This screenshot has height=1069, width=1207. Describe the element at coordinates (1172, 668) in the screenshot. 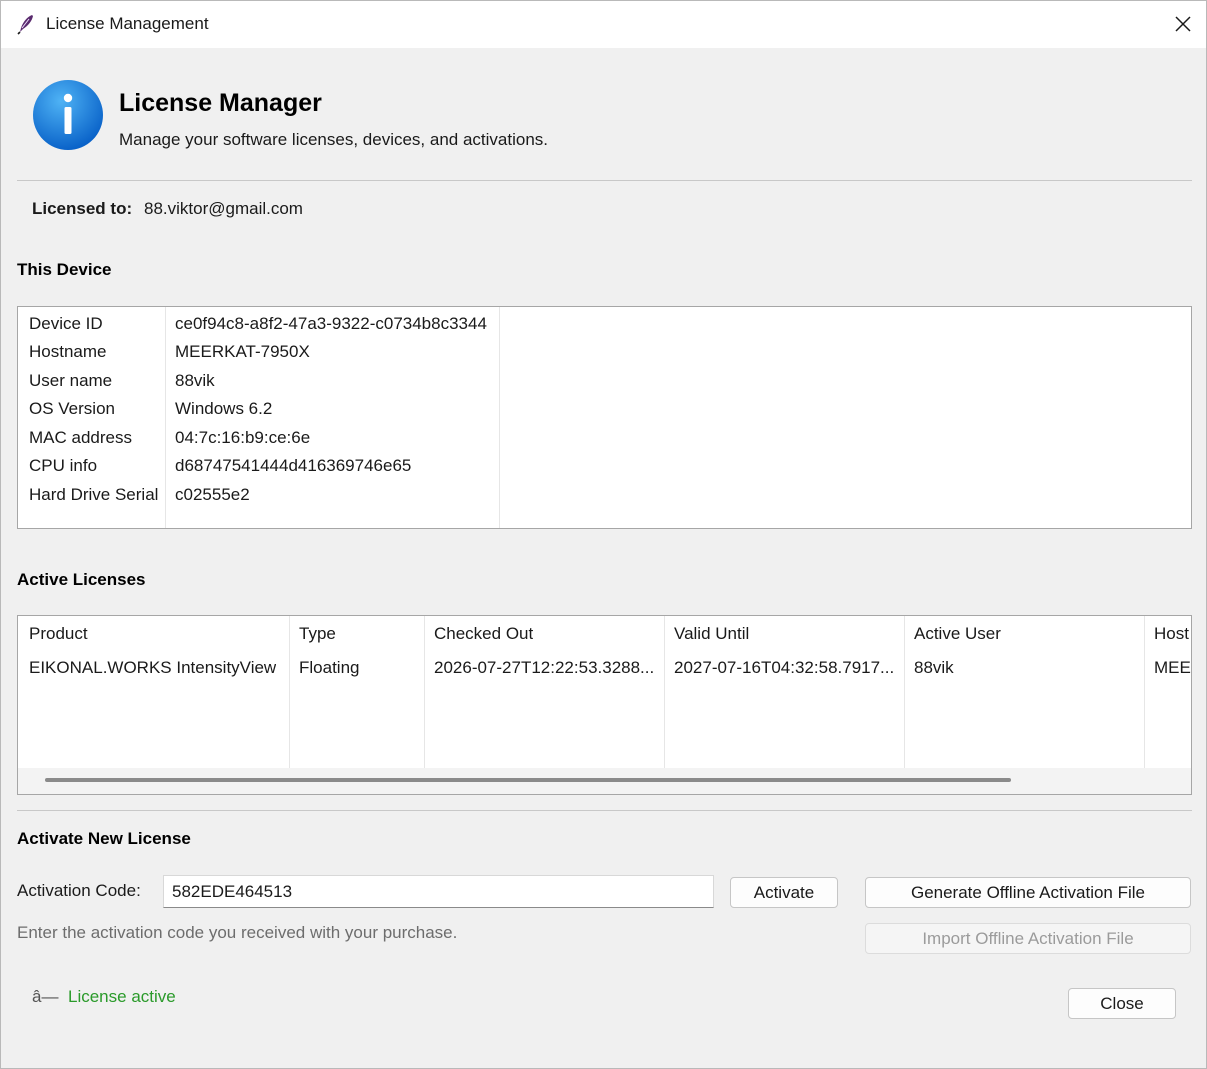

I see `license-cell-host: MEE` at that location.